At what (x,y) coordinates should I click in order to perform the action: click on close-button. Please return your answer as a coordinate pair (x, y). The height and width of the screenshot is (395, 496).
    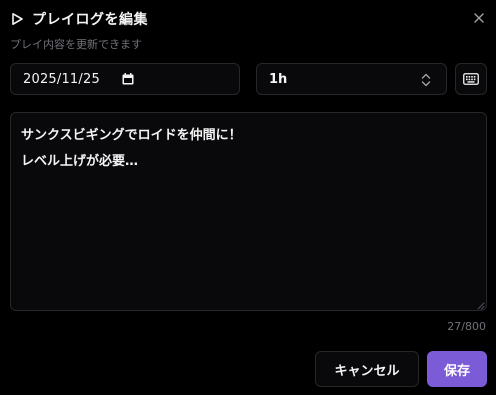
    Looking at the image, I should click on (479, 18).